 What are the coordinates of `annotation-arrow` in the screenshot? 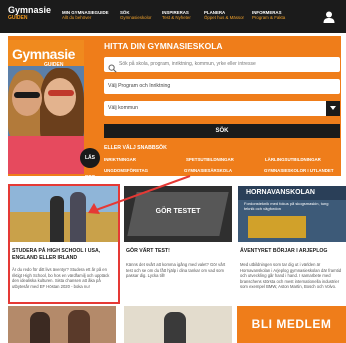 It's located at (139, 194).